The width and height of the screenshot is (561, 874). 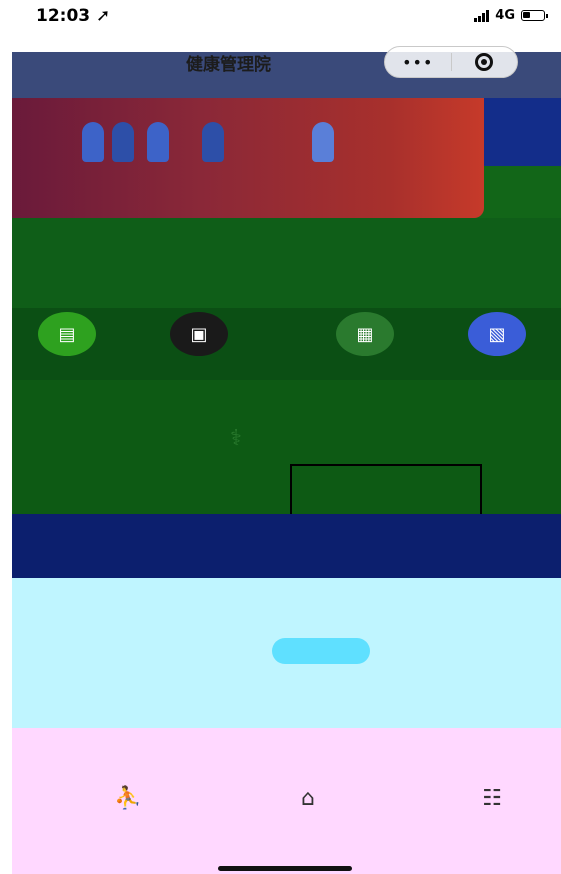 I want to click on tab-pill-active, so click(x=321, y=651).